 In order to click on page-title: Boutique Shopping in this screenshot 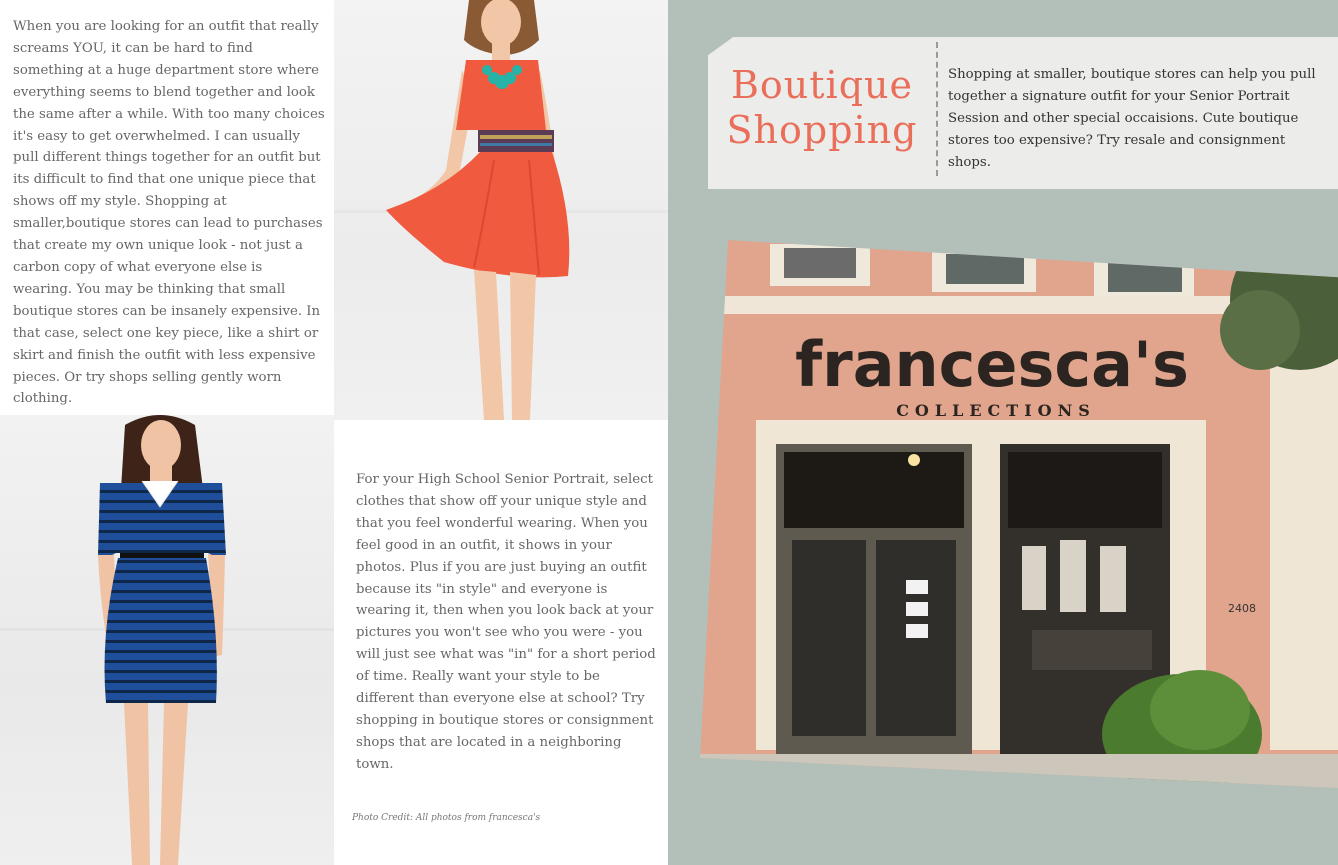, I will do `click(822, 108)`.